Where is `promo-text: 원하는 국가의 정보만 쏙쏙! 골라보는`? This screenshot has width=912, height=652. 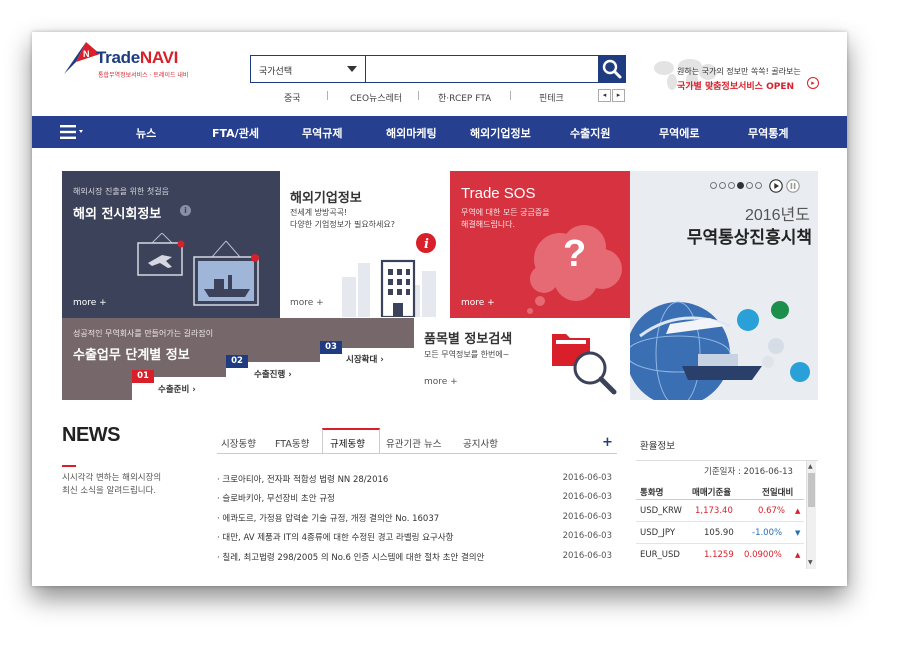
promo-text: 원하는 국가의 정보만 쏙쏙! 골라보는 is located at coordinates (739, 71).